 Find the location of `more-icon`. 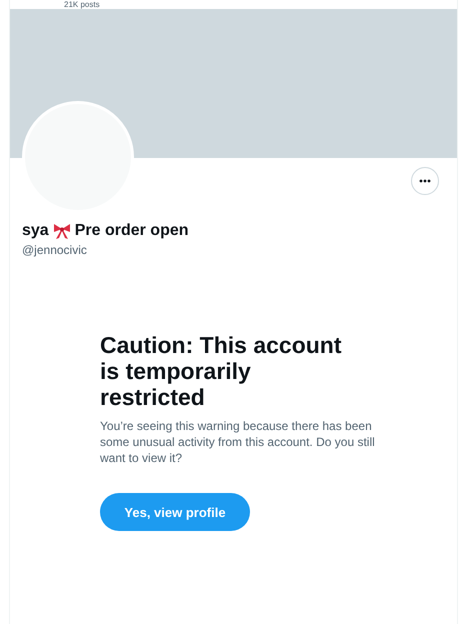

more-icon is located at coordinates (425, 181).